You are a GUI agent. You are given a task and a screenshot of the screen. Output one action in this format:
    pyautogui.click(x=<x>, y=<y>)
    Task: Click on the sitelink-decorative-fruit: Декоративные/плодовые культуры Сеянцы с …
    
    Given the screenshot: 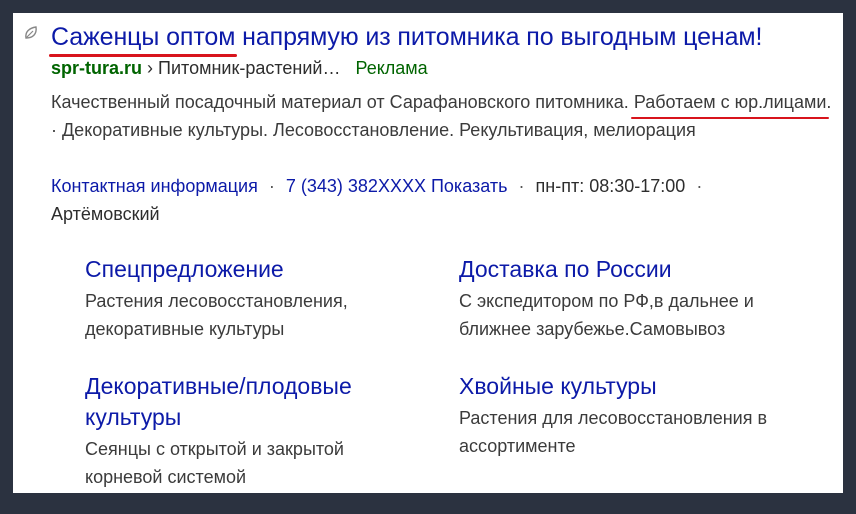 What is the action you would take?
    pyautogui.click(x=250, y=431)
    